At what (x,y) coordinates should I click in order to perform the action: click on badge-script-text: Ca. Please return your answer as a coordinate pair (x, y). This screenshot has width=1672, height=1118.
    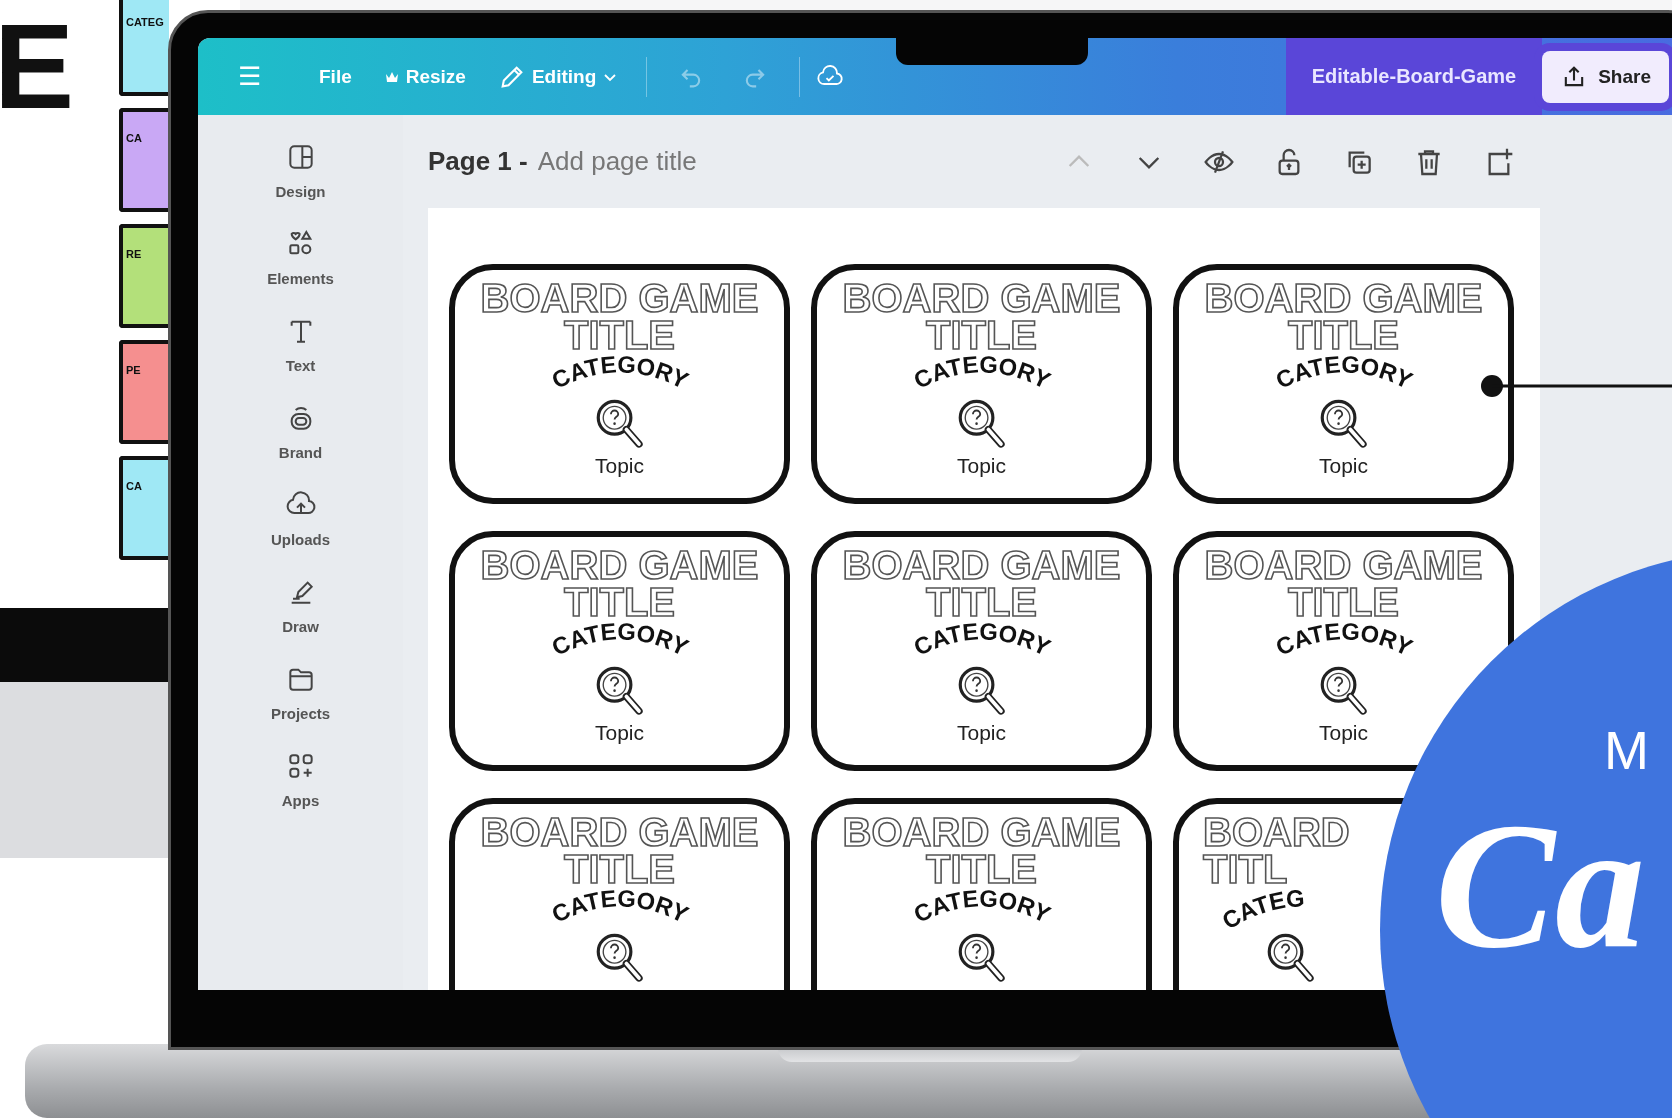
    Looking at the image, I should click on (1540, 886).